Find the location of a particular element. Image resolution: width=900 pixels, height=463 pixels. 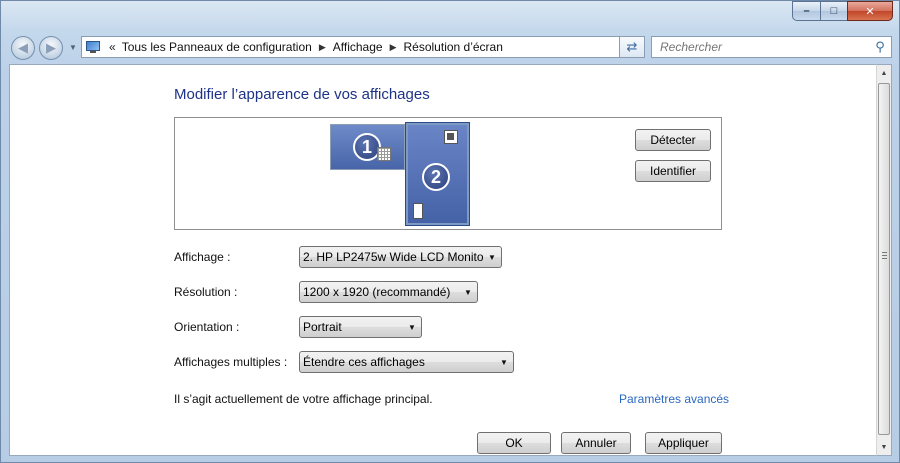

breadcrumb-display: Affichage is located at coordinates (358, 47).